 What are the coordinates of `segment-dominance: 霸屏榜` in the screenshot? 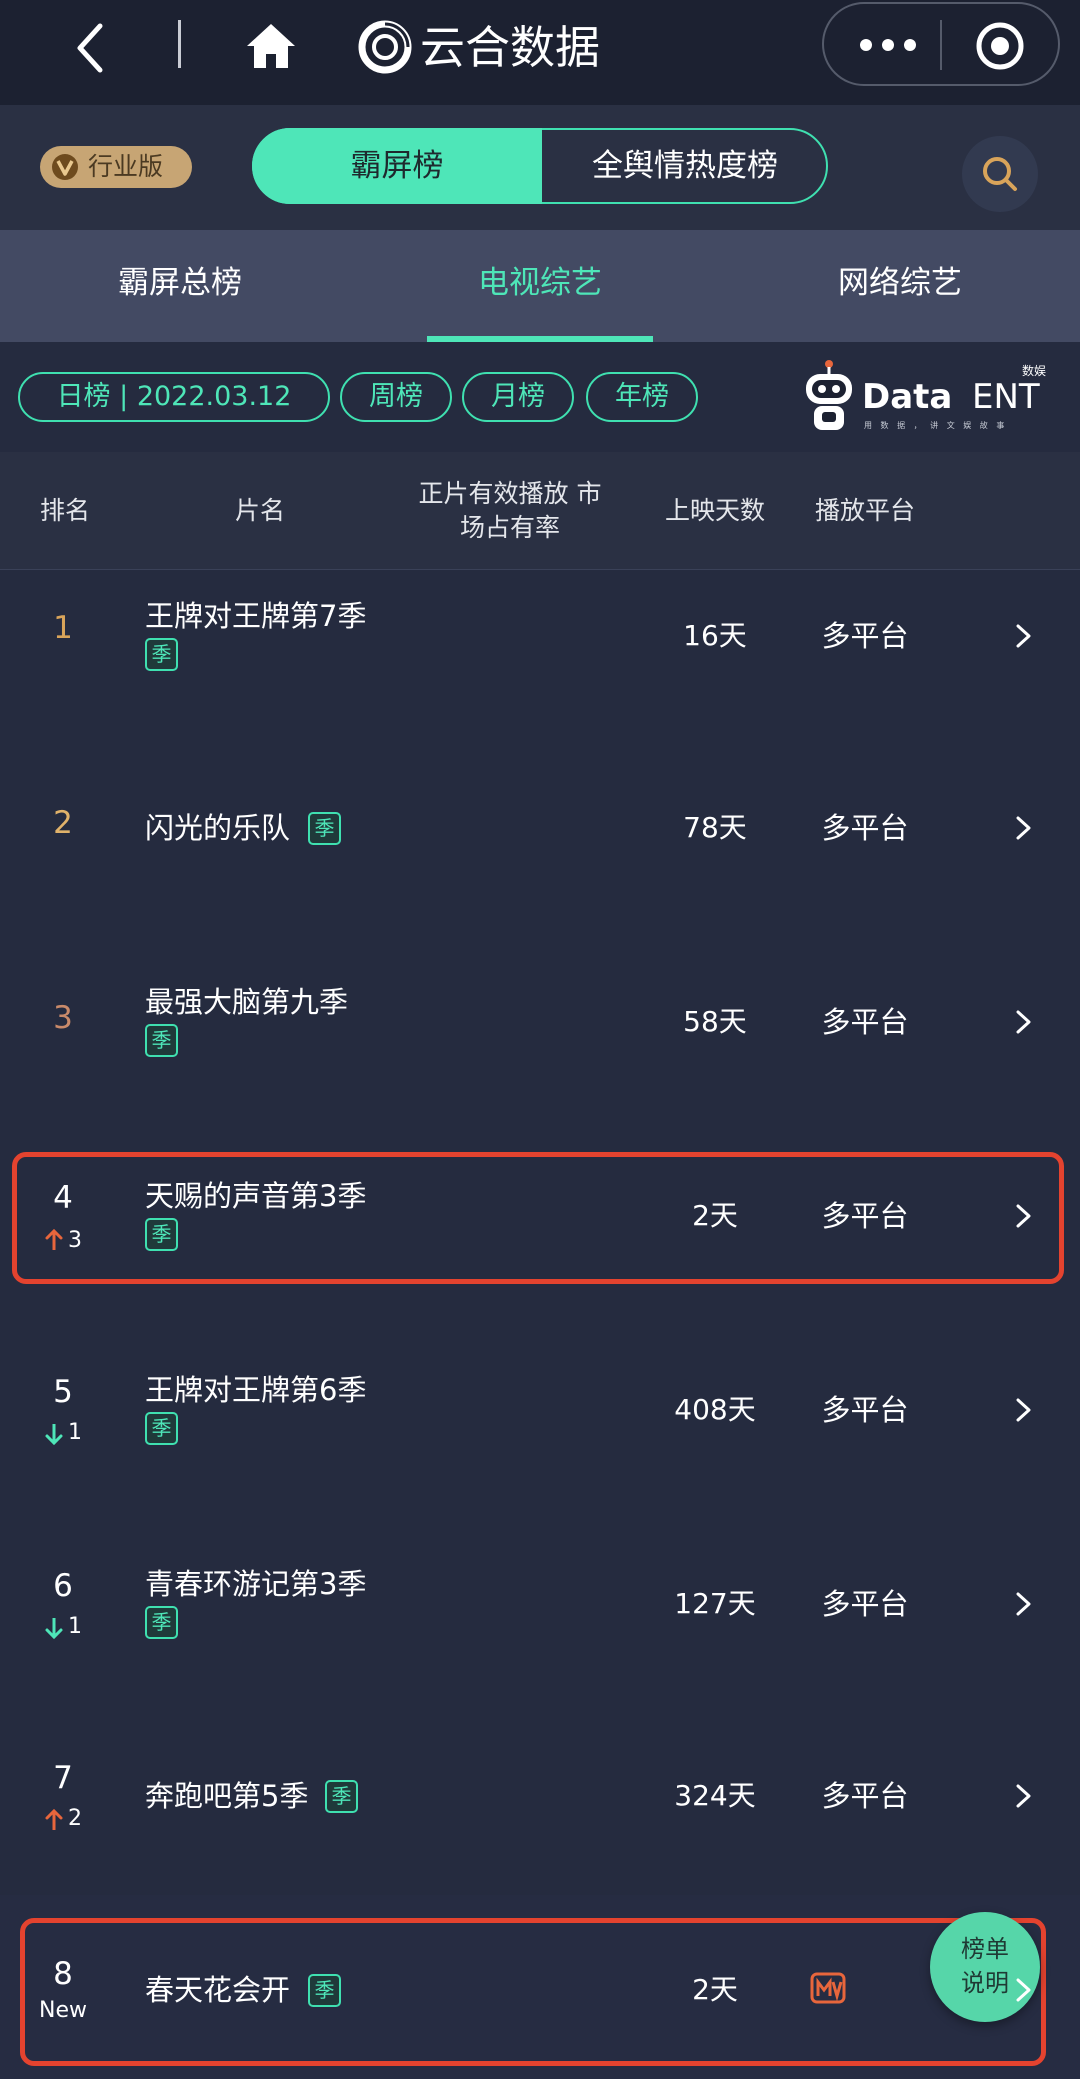 It's located at (397, 166).